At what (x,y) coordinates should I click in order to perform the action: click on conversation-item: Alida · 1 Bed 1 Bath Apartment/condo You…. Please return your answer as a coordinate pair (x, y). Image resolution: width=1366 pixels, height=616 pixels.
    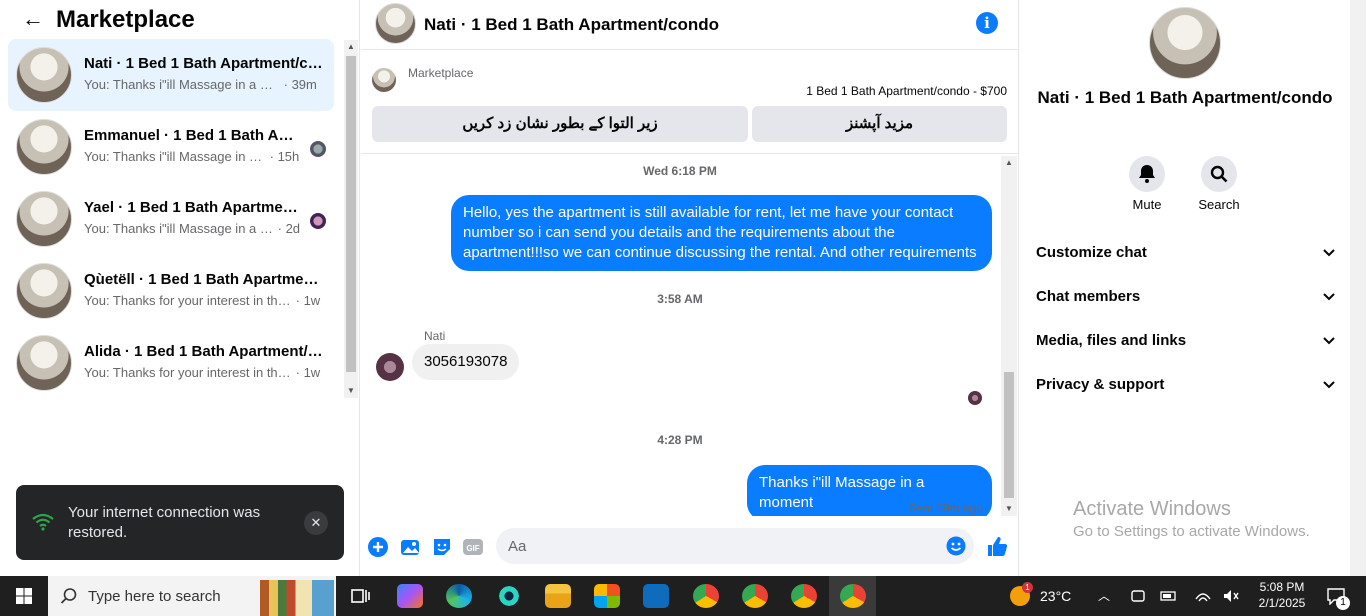
    Looking at the image, I should click on (171, 362).